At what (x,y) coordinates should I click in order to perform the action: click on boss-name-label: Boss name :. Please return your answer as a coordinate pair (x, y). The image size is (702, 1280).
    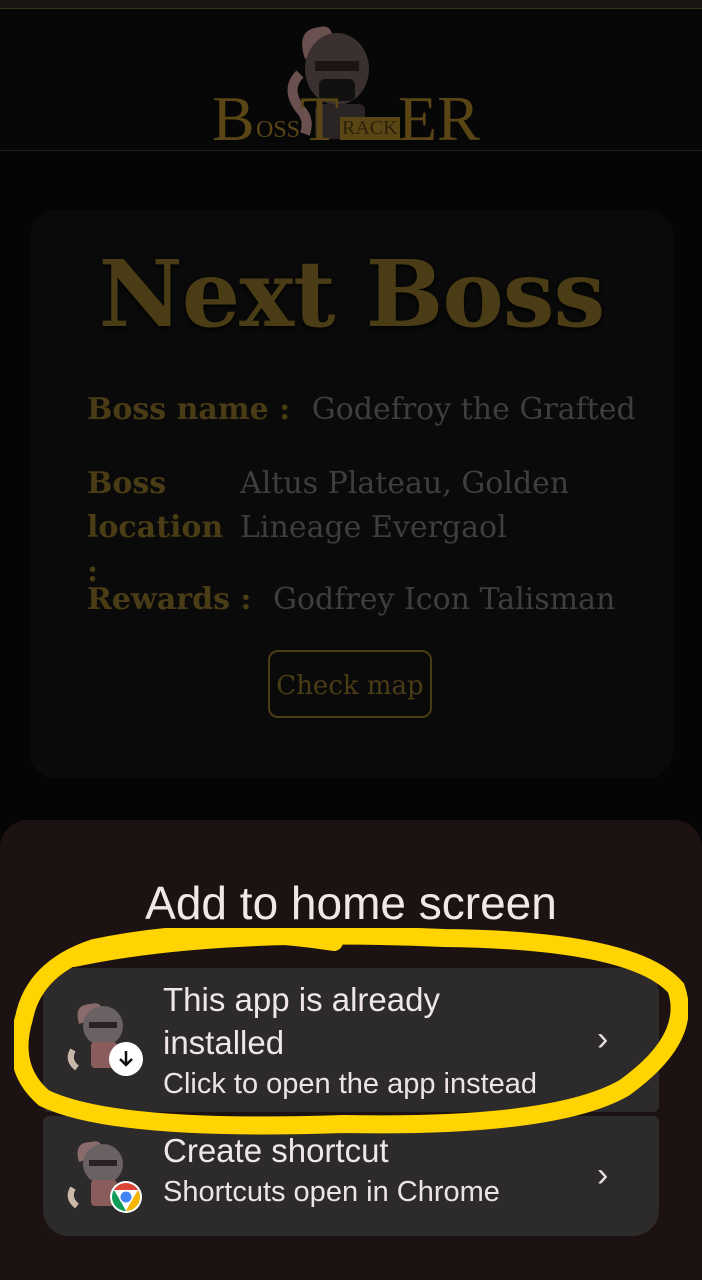
    Looking at the image, I should click on (189, 409).